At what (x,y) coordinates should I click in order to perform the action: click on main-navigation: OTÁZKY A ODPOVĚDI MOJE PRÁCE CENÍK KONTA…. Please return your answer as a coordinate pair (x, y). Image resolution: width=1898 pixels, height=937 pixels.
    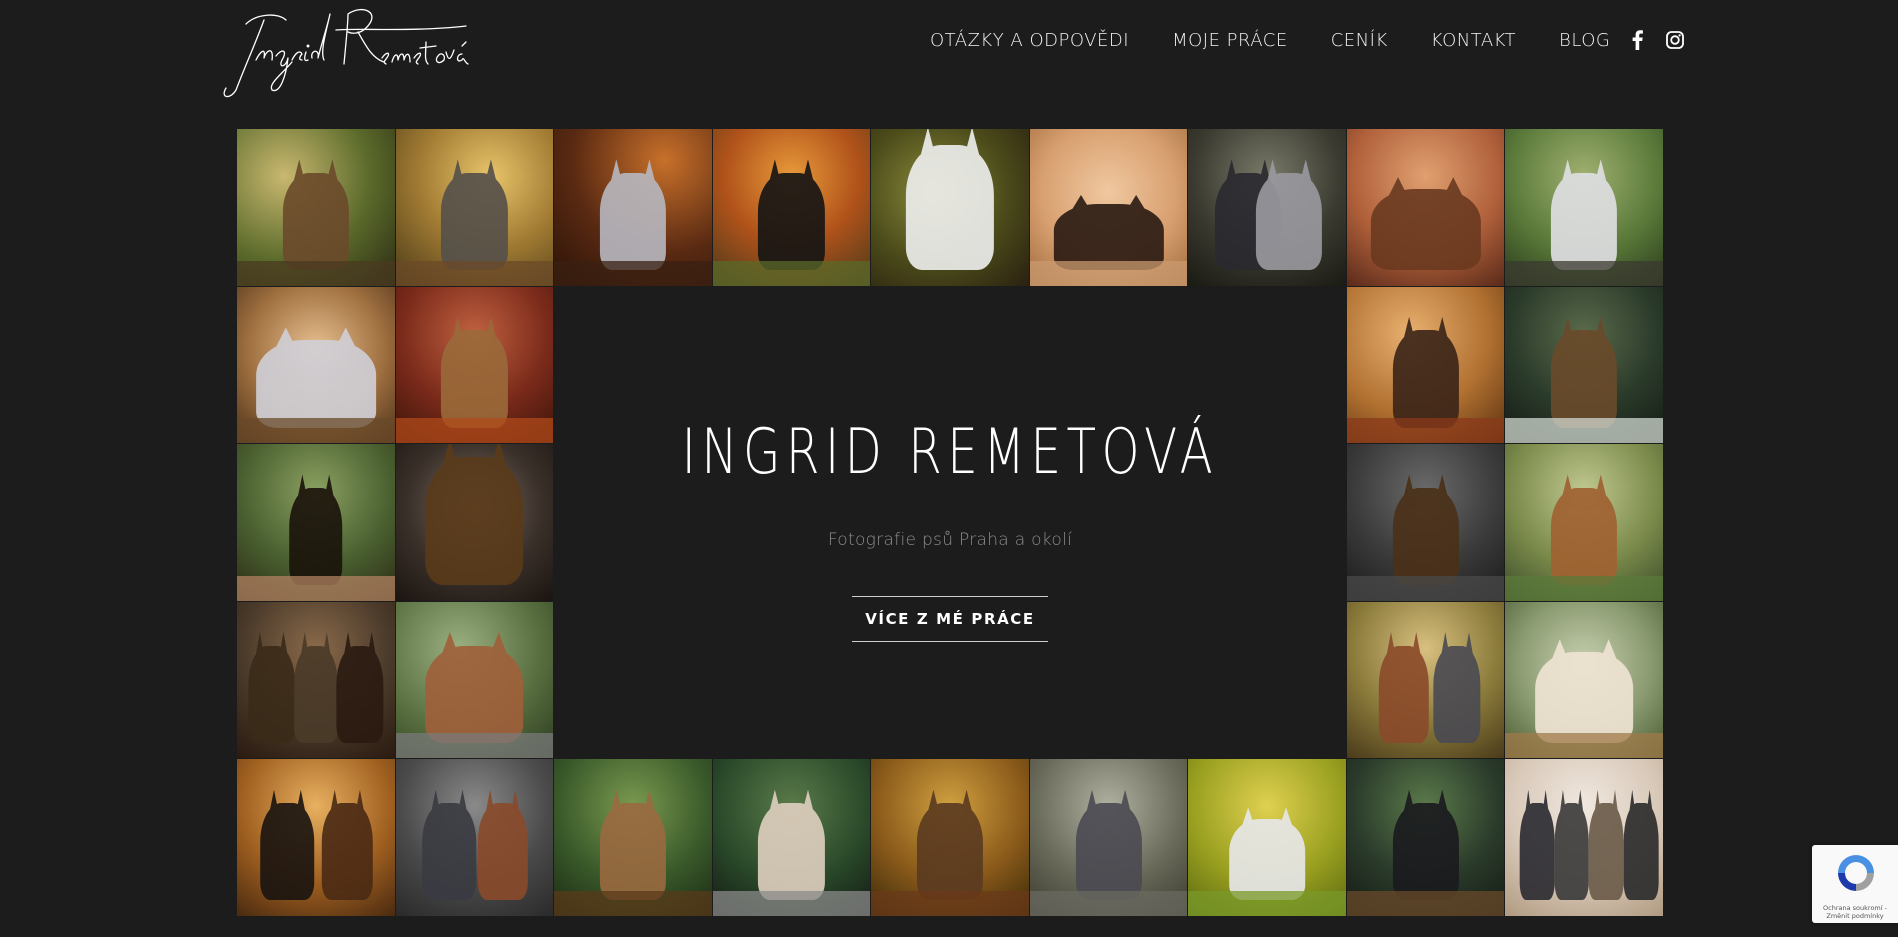
    Looking at the image, I should click on (1270, 40).